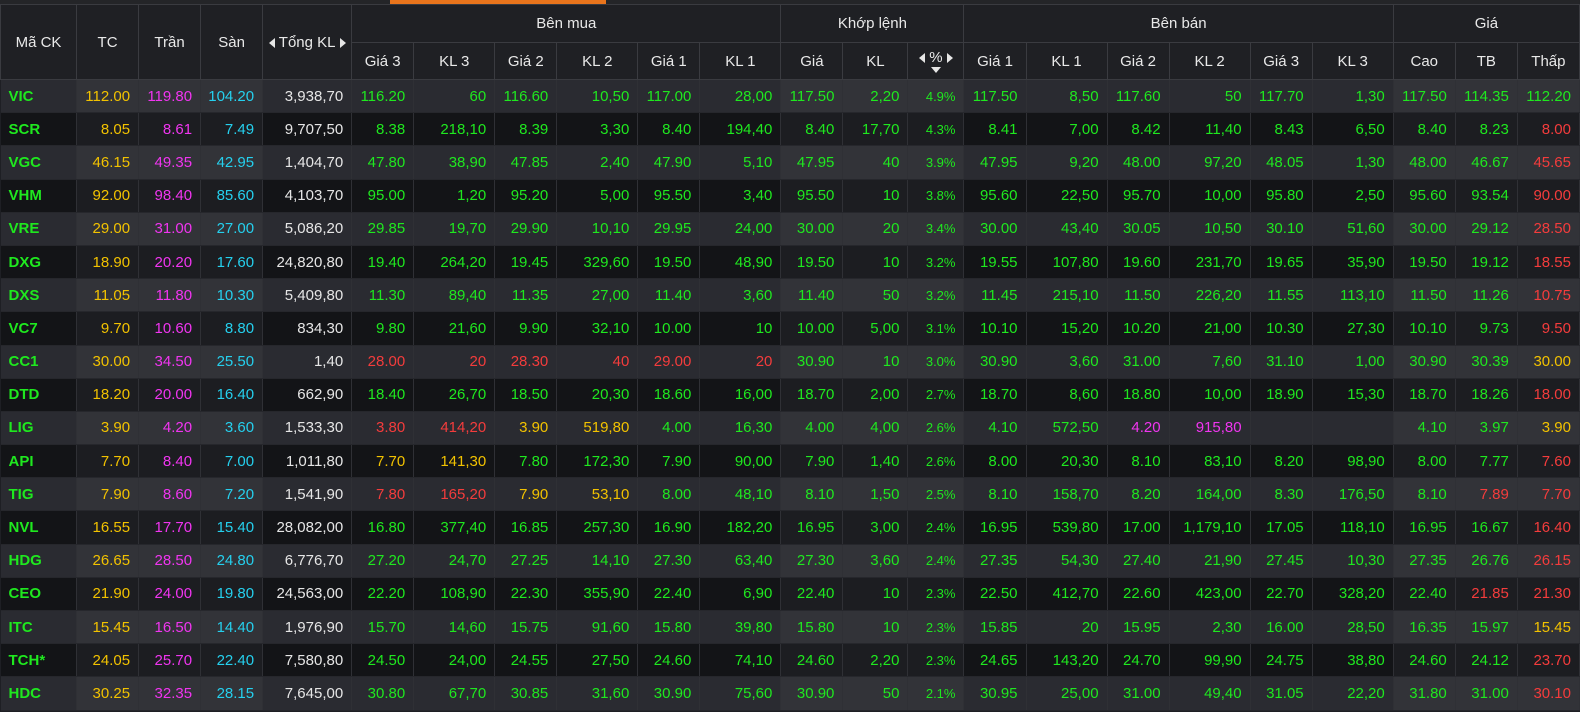 The height and width of the screenshot is (712, 1580). Describe the element at coordinates (39, 196) in the screenshot. I see `cell-symbol: VHM` at that location.